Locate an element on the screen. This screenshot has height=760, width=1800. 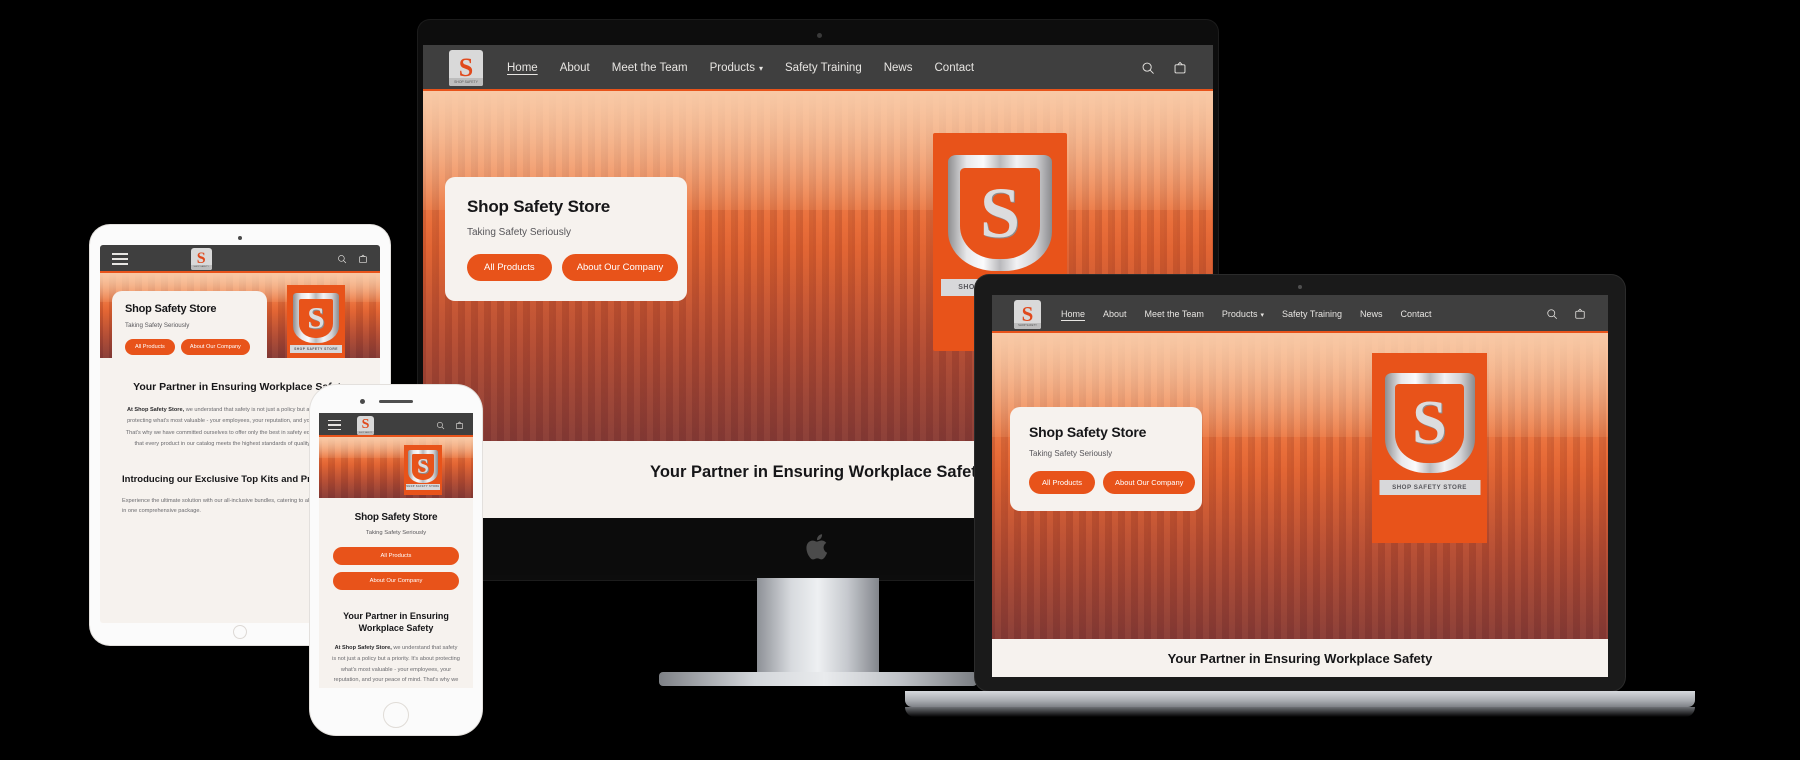
logo-letter: S is located at coordinates (1027, 313).